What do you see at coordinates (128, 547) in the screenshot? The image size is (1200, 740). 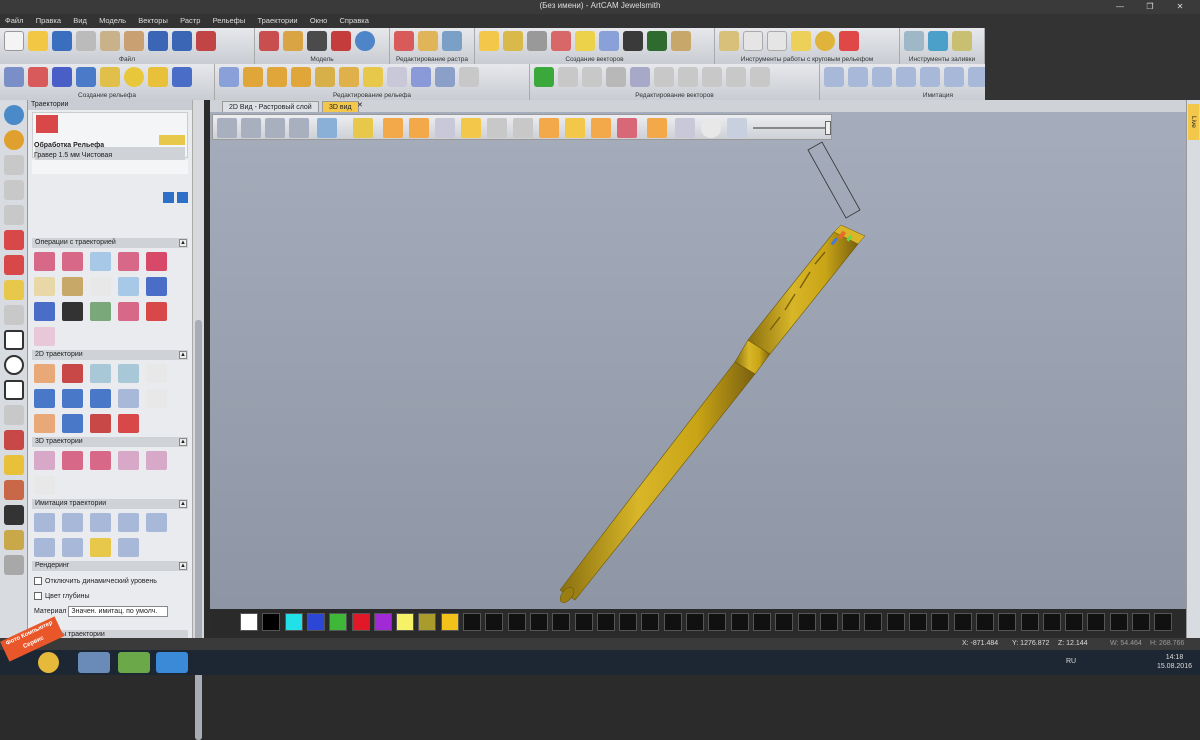 I see `simulate-save-icon` at bounding box center [128, 547].